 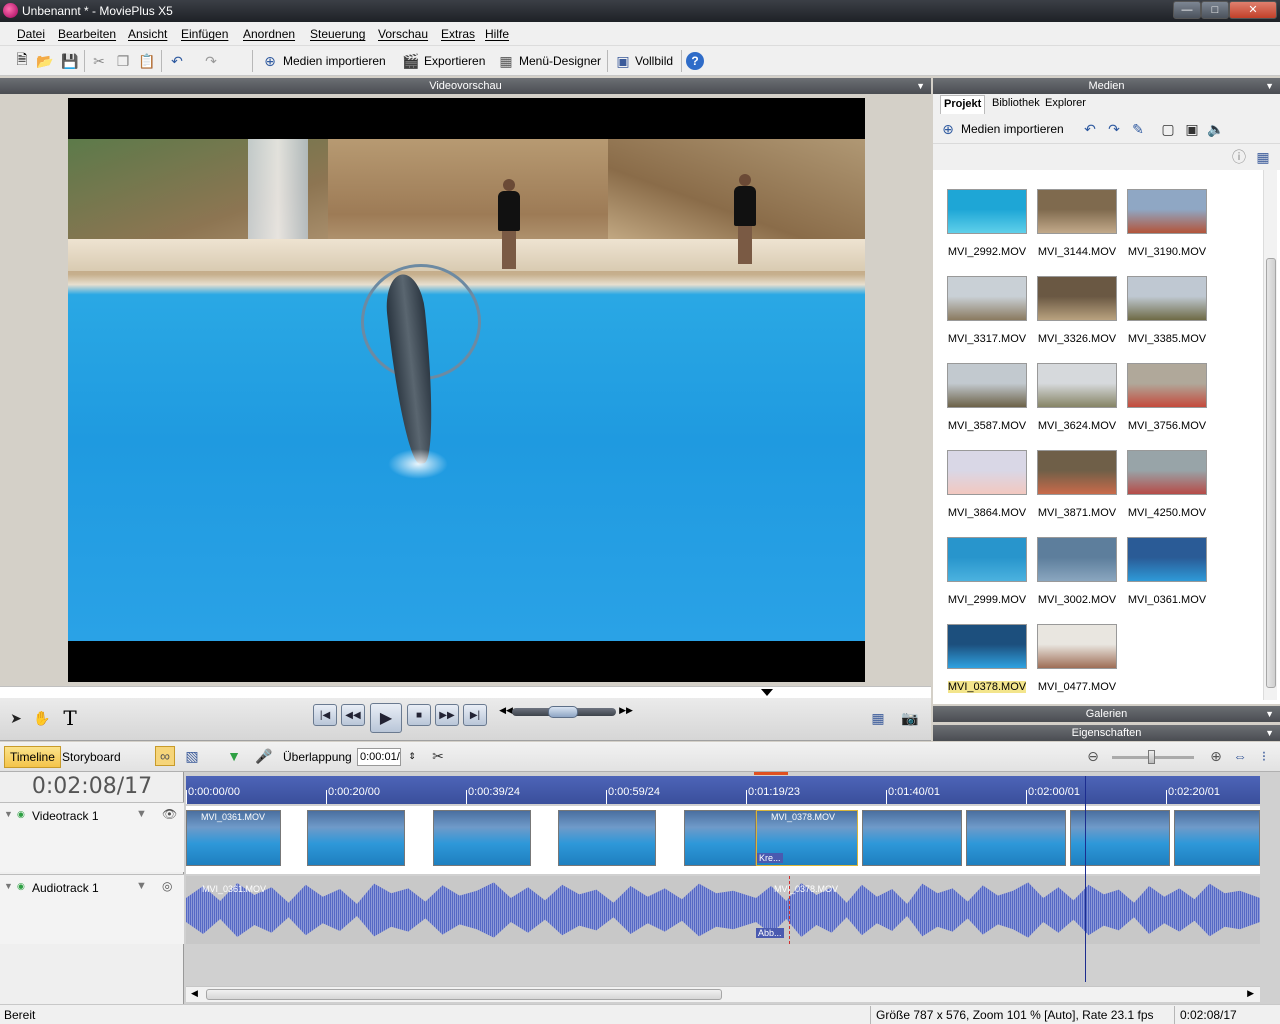 I want to click on play-button: ▶, so click(x=386, y=718).